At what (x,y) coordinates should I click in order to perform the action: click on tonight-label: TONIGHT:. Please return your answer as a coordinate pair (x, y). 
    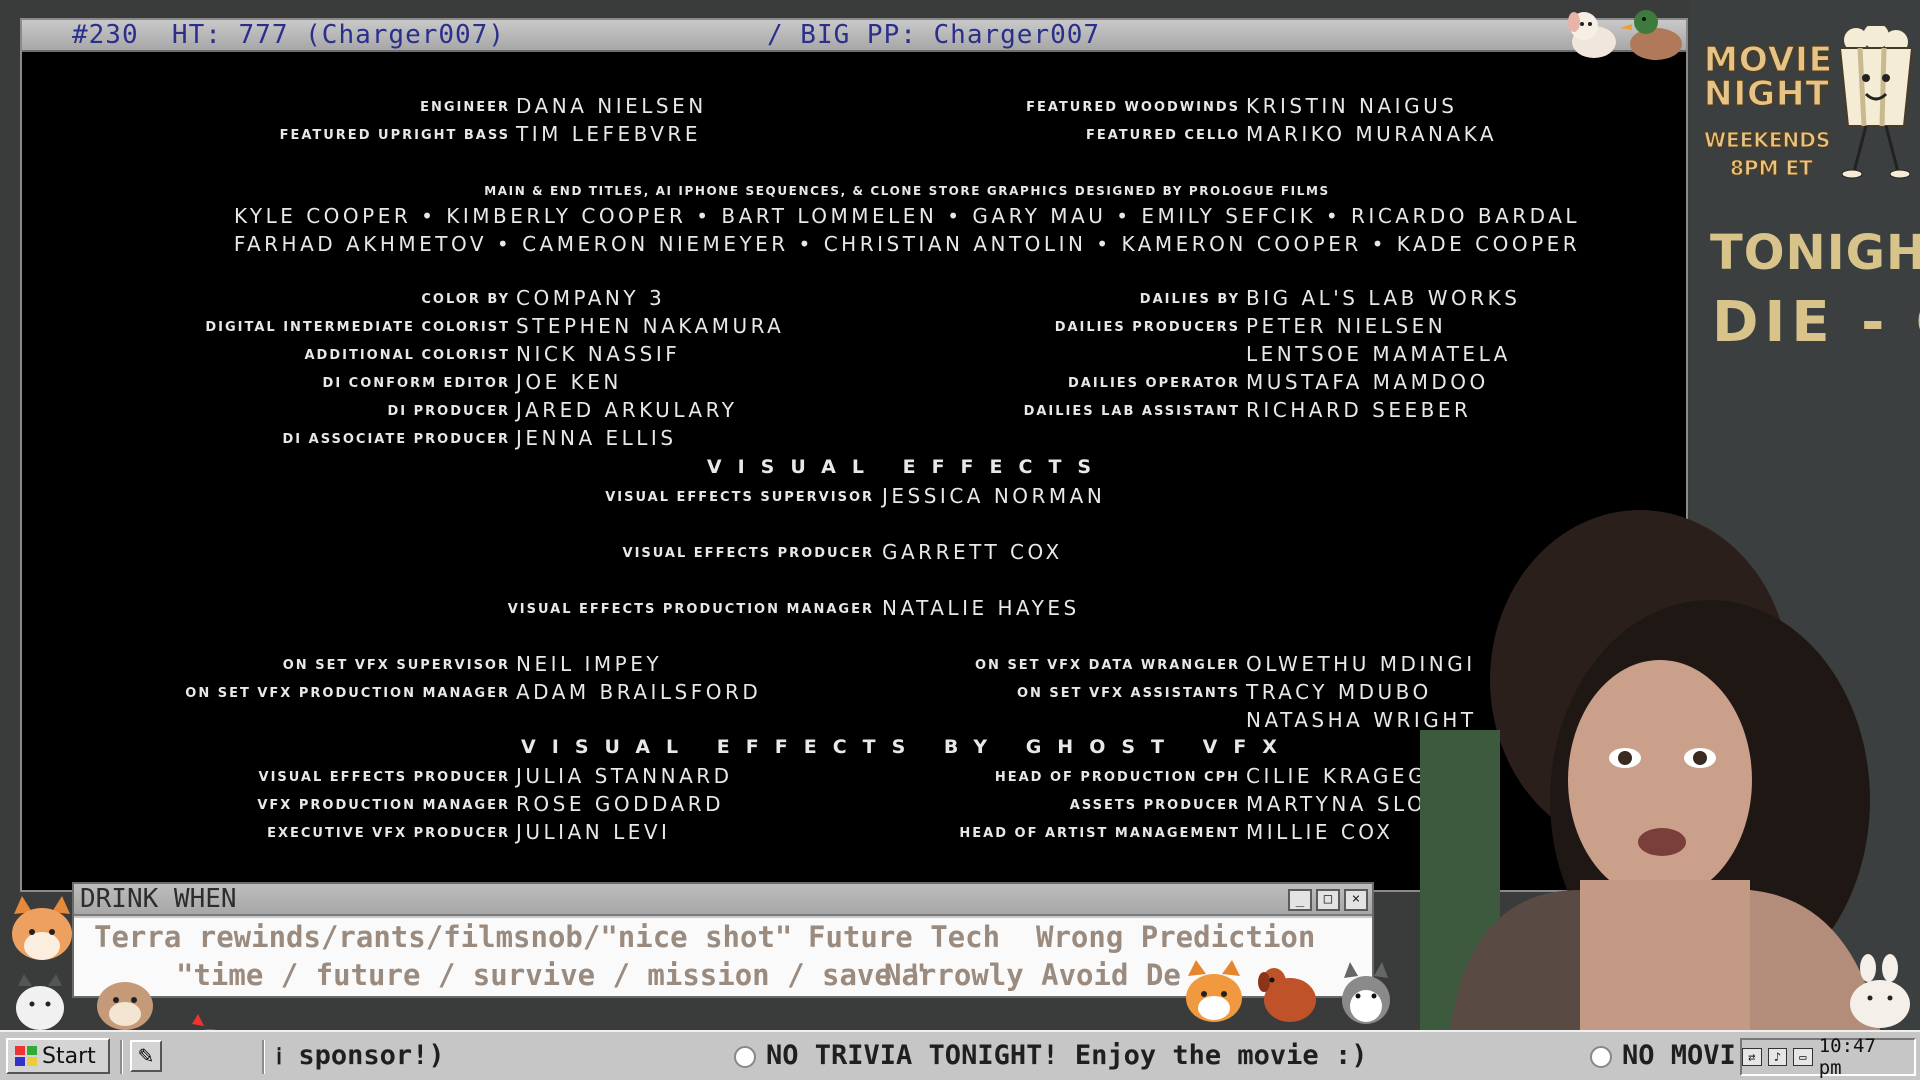
    Looking at the image, I should click on (1815, 253).